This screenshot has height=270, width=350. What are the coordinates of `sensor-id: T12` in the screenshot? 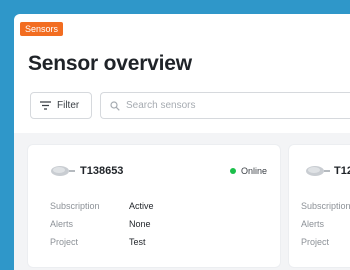 It's located at (342, 171).